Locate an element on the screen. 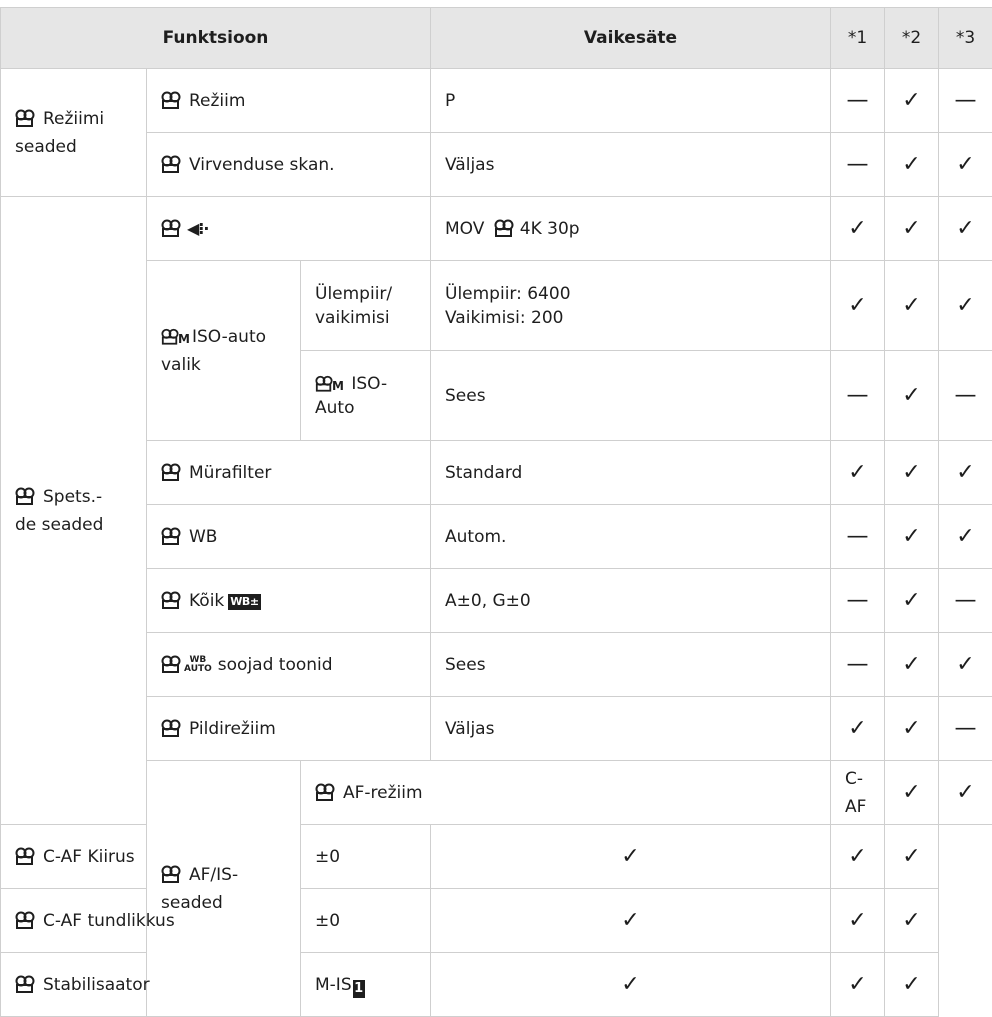  header-col-2: *2 is located at coordinates (912, 38).